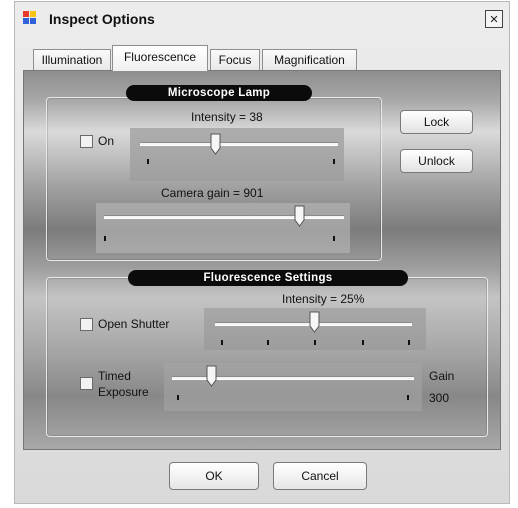  What do you see at coordinates (102, 19) in the screenshot?
I see `window-title: Inspect Options` at bounding box center [102, 19].